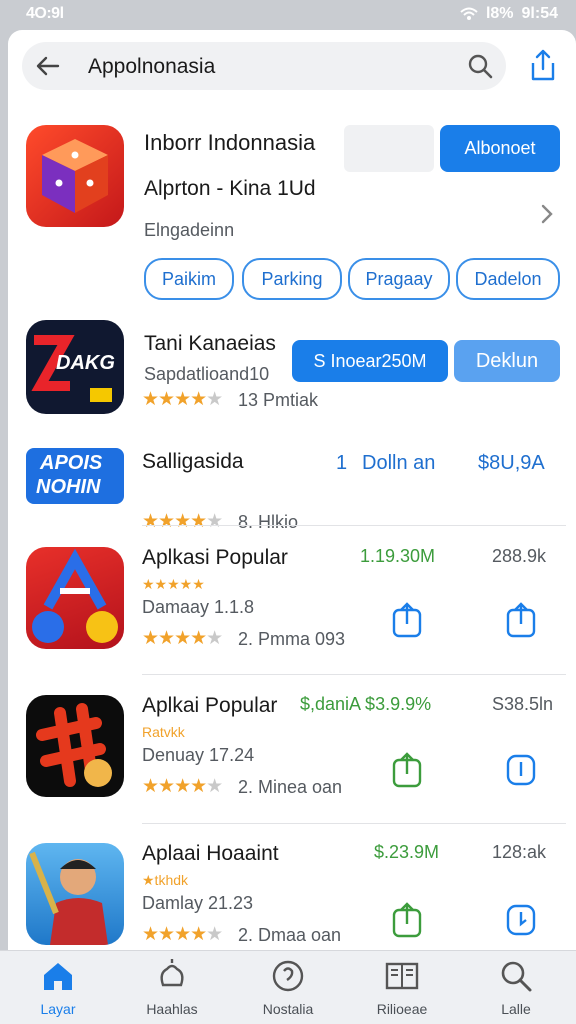 This screenshot has width=576, height=1024. Describe the element at coordinates (519, 556) in the screenshot. I see `size: 288.9k` at that location.